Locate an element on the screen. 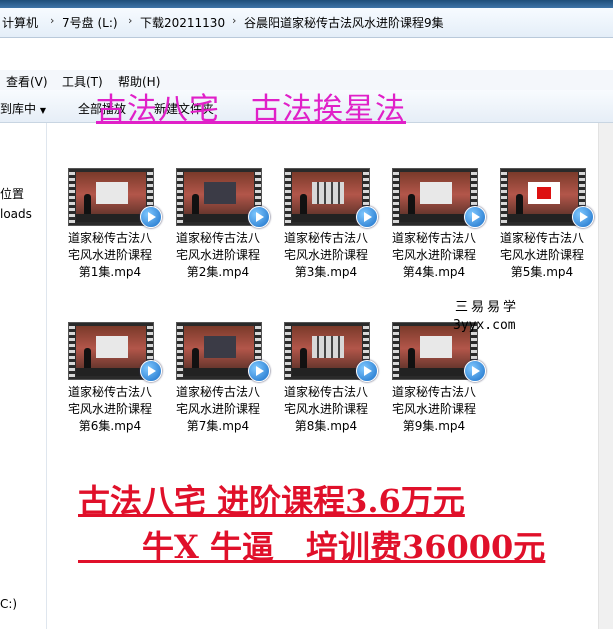 The image size is (613, 629). file-name: 道家秘传古法八 宅风水进阶课程 第6集.mp4 is located at coordinates (110, 409).